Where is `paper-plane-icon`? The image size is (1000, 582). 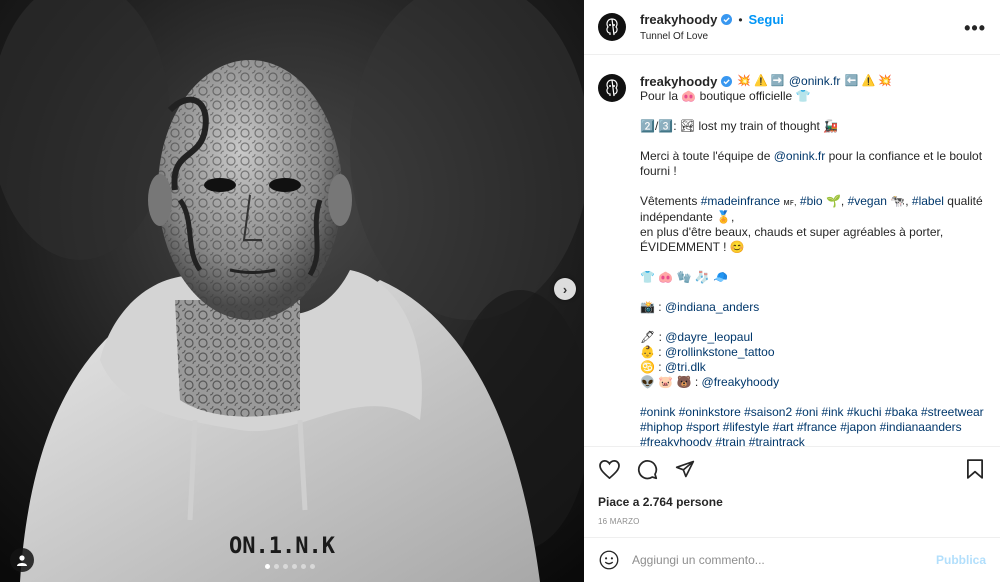 paper-plane-icon is located at coordinates (685, 469).